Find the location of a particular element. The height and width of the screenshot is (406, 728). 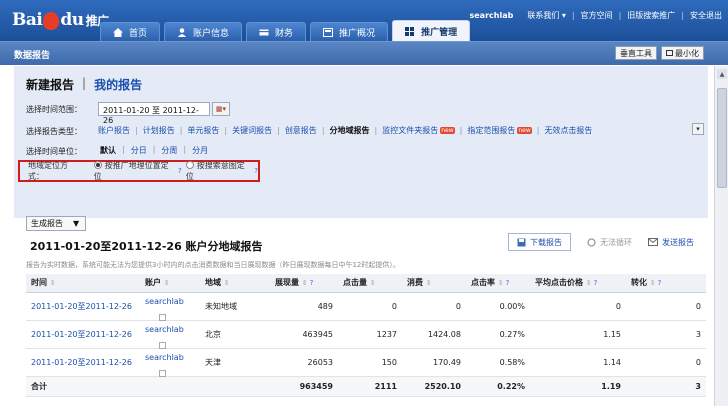

logout-link: 安全退出 is located at coordinates (706, 15).